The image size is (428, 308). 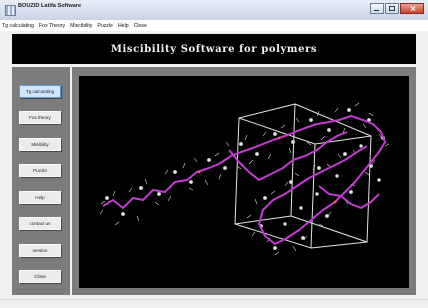 I want to click on tg-calculating-button: Tg calculating, so click(x=40, y=91).